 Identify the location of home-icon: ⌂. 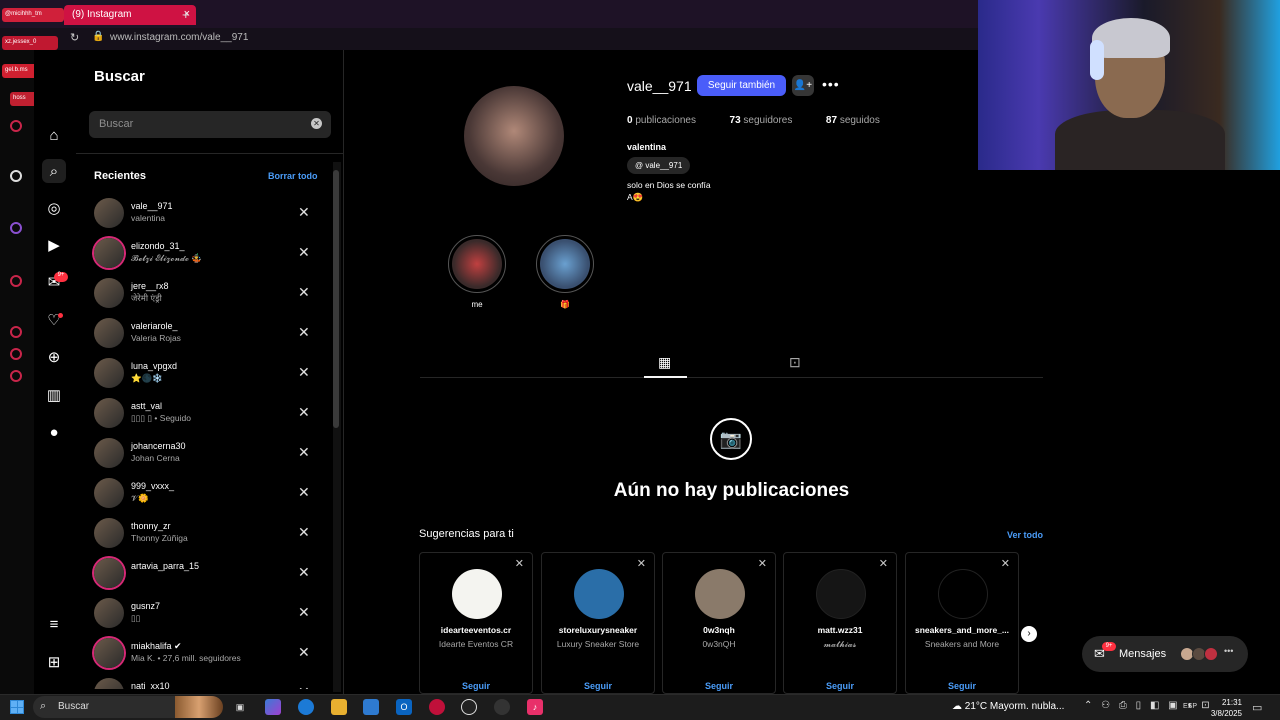
(54, 135).